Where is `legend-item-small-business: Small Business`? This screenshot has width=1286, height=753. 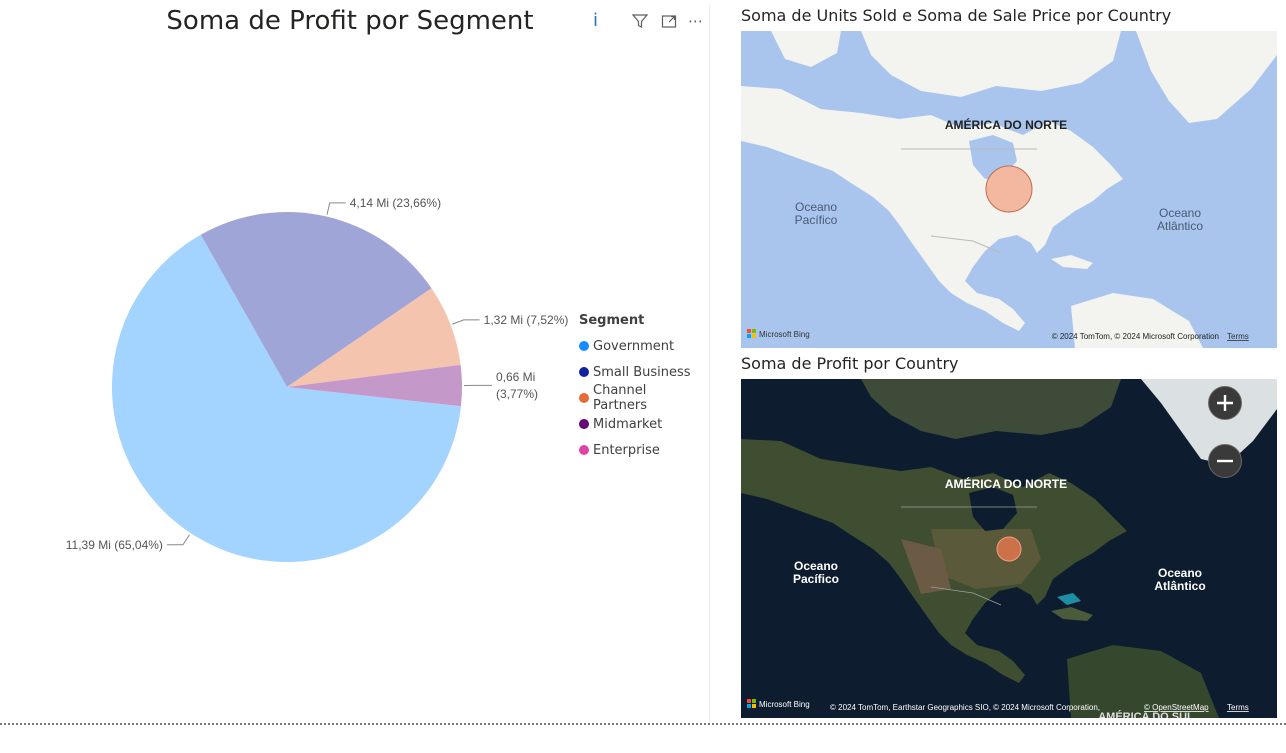 legend-item-small-business: Small Business is located at coordinates (641, 372).